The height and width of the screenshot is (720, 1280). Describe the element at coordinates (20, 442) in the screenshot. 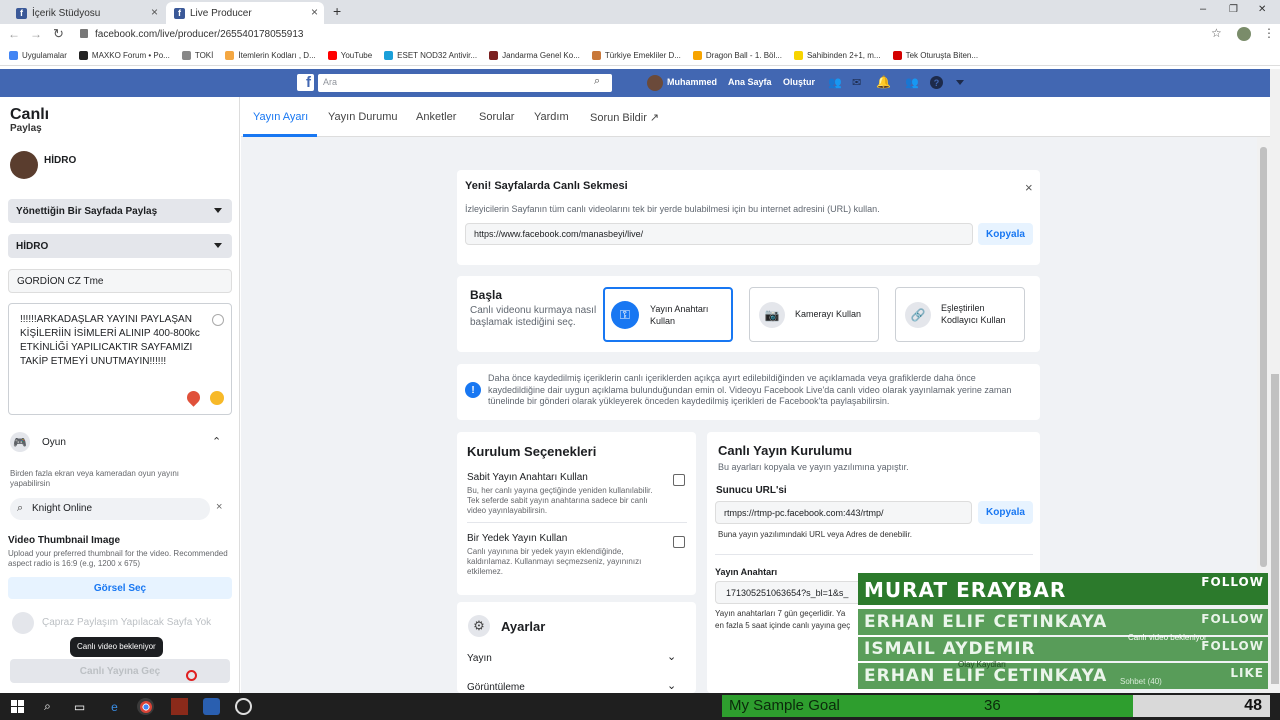

I see `game-controller-icon: 🎮` at that location.